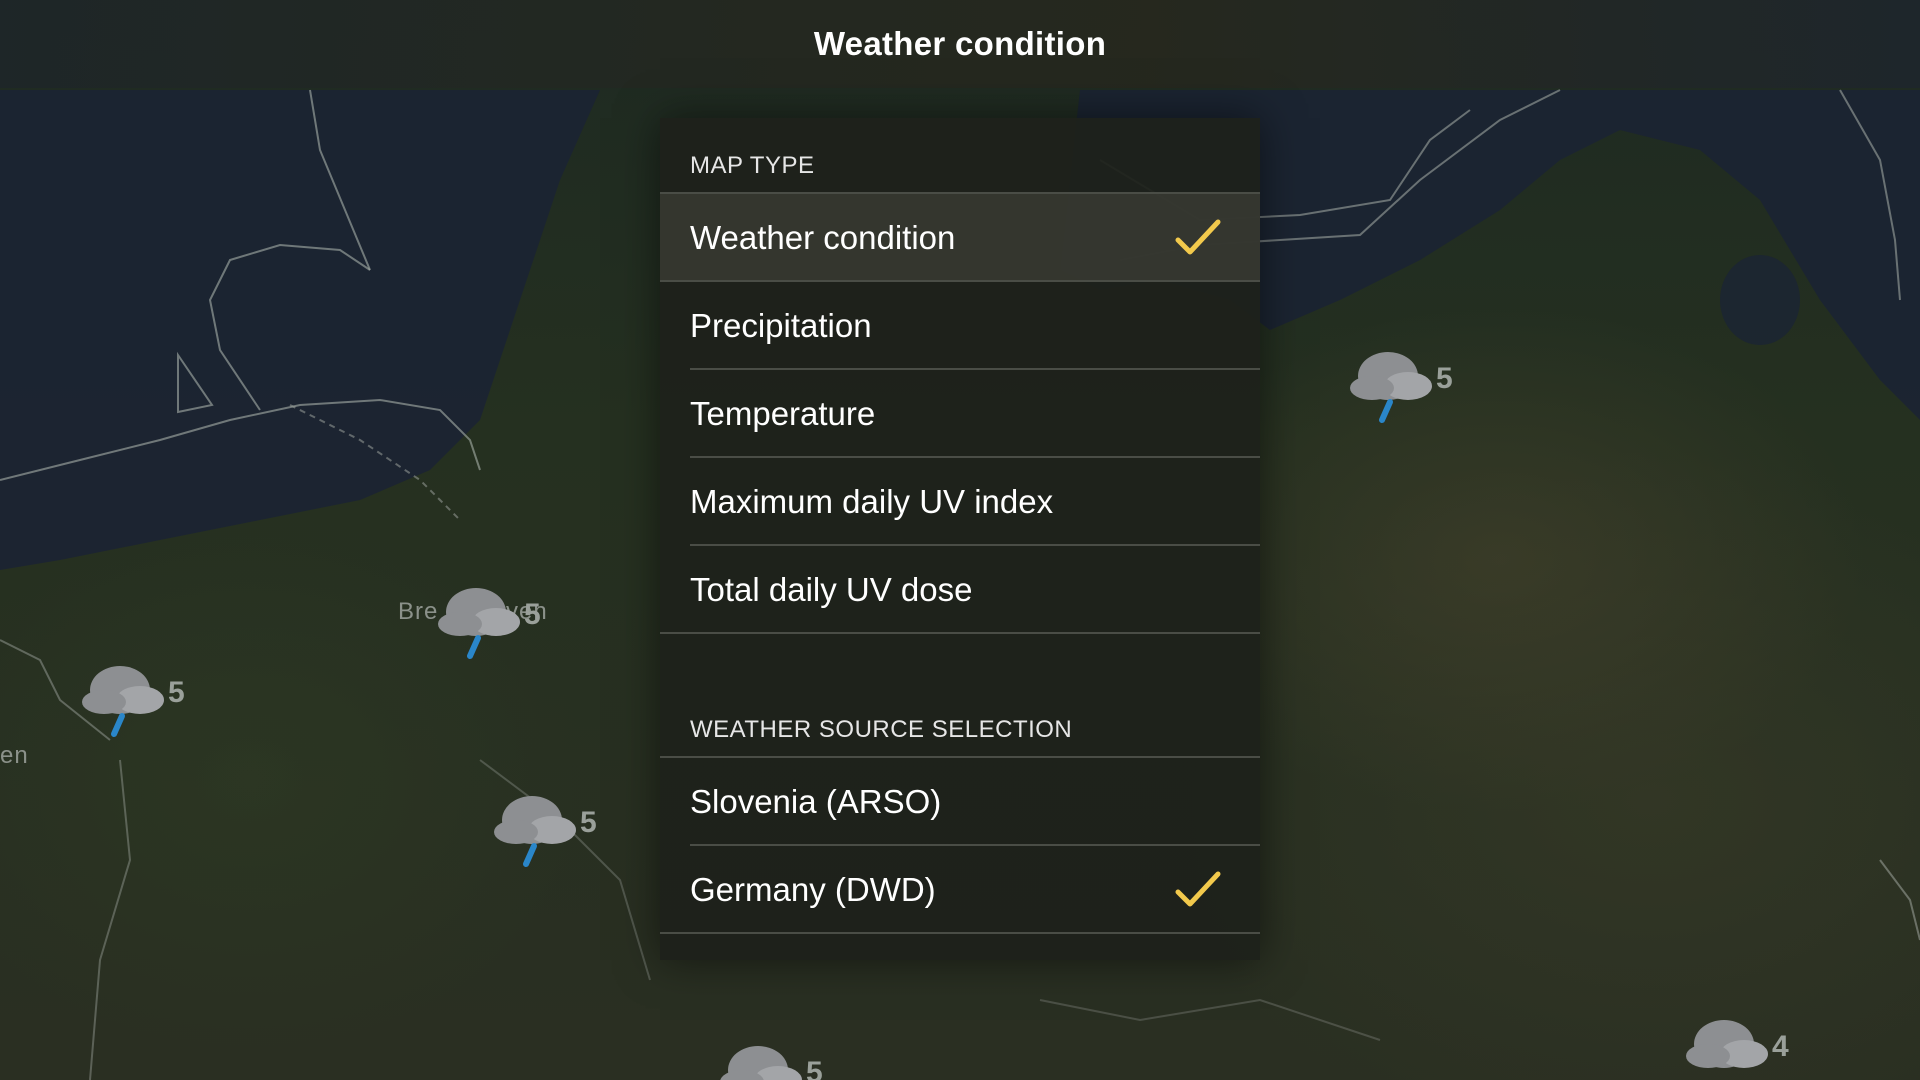 This screenshot has height=1080, width=1920. I want to click on item-label: Precipitation, so click(781, 325).